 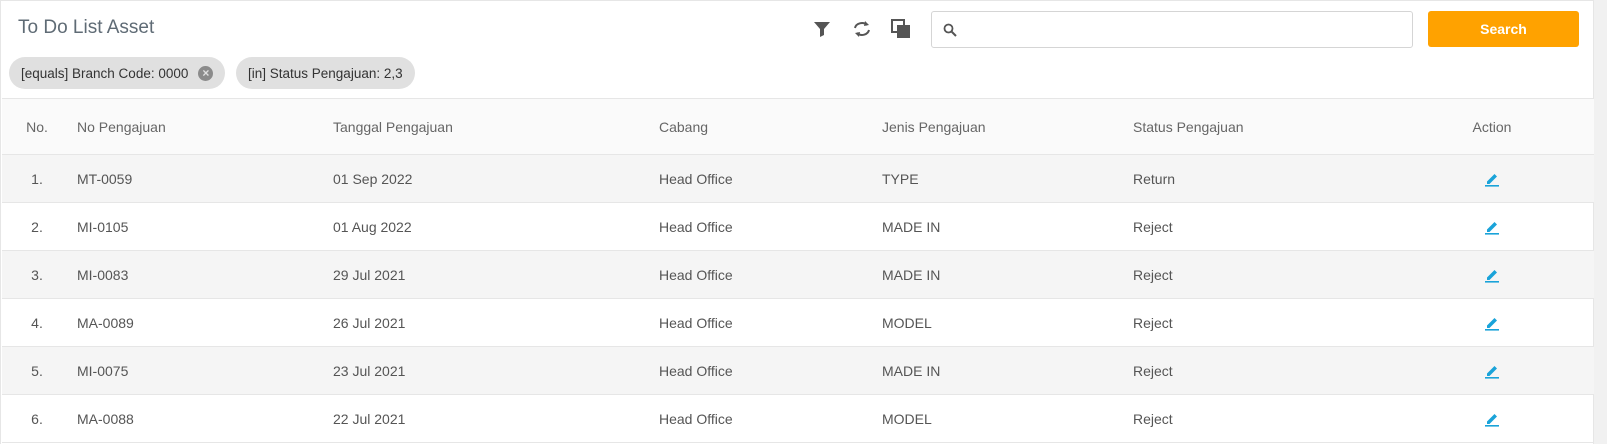 What do you see at coordinates (950, 32) in the screenshot?
I see `search-icon` at bounding box center [950, 32].